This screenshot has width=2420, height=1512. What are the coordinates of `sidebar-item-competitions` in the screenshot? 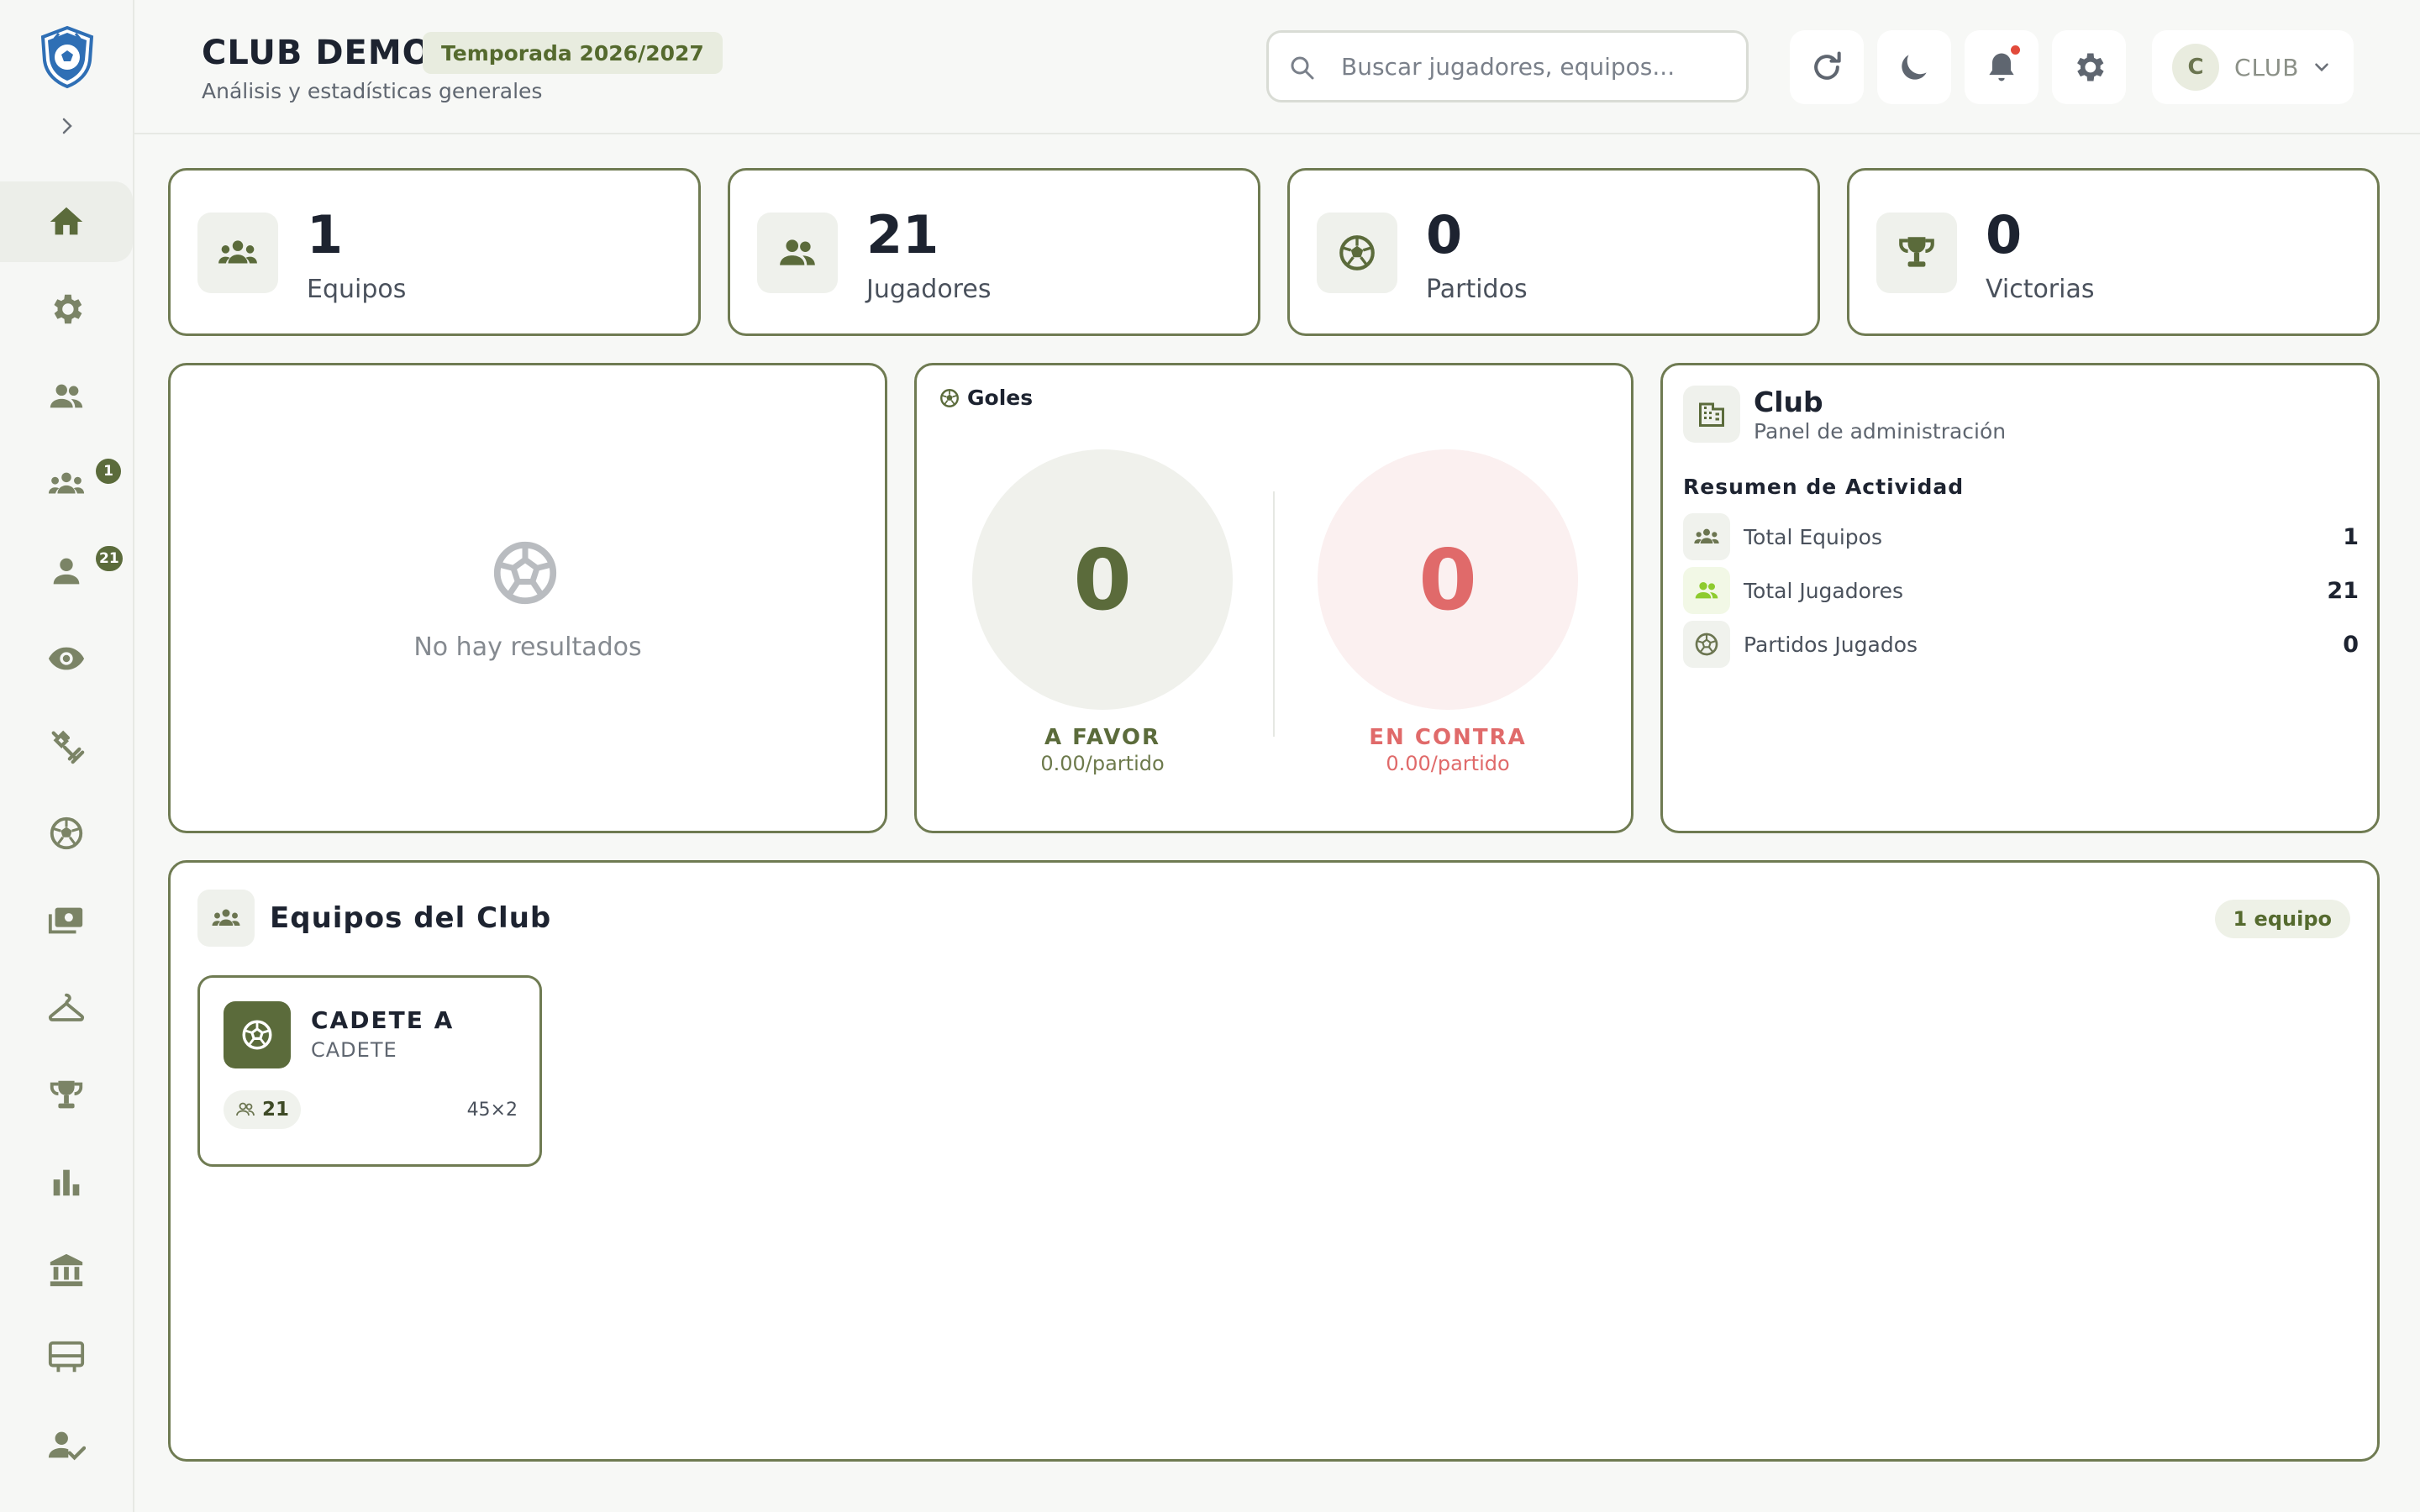 It's located at (66, 1095).